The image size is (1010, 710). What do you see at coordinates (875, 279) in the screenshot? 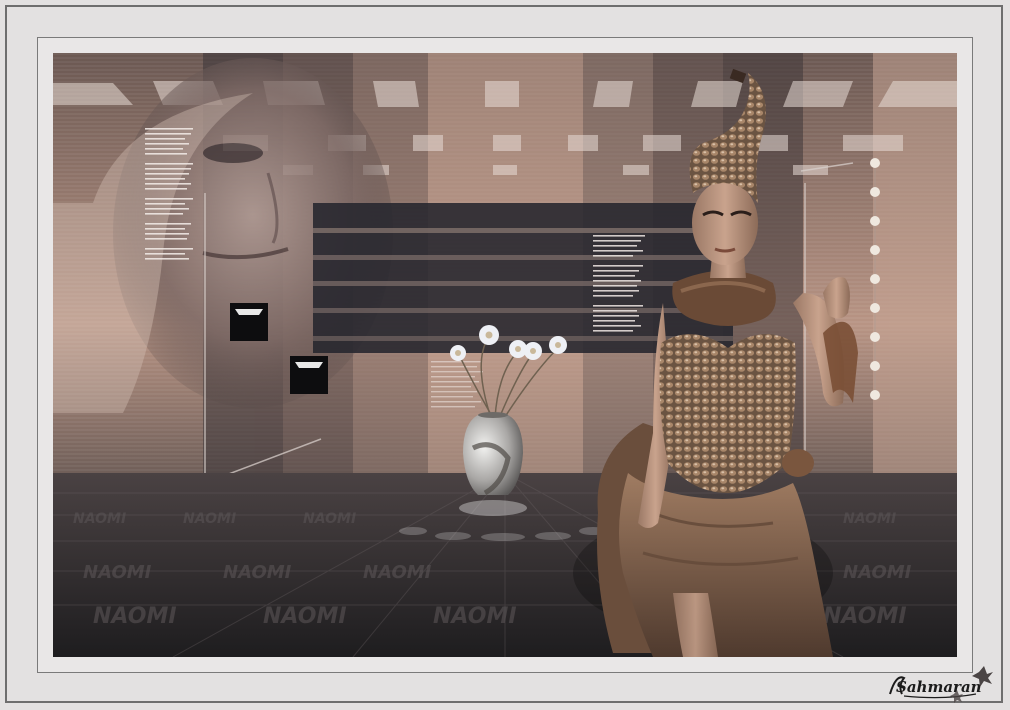
I see `pearl-string` at bounding box center [875, 279].